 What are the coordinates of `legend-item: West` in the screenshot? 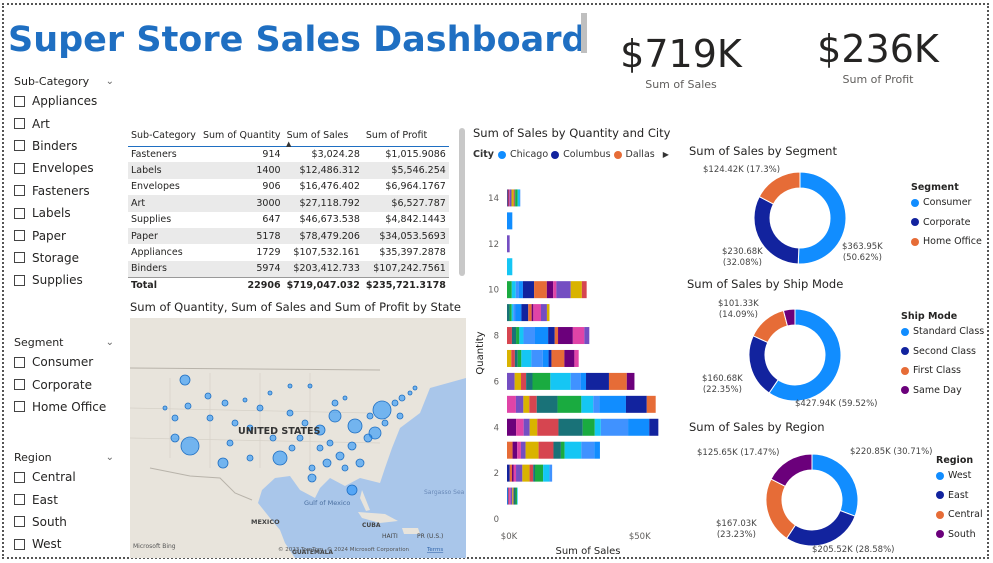 It's located at (959, 476).